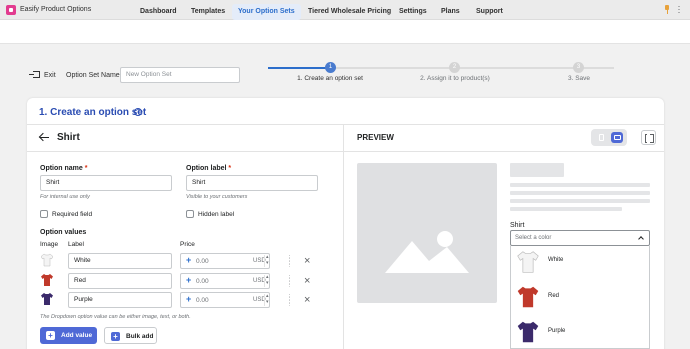  What do you see at coordinates (580, 333) in the screenshot?
I see `dropdown-option-purple: Purple` at bounding box center [580, 333].